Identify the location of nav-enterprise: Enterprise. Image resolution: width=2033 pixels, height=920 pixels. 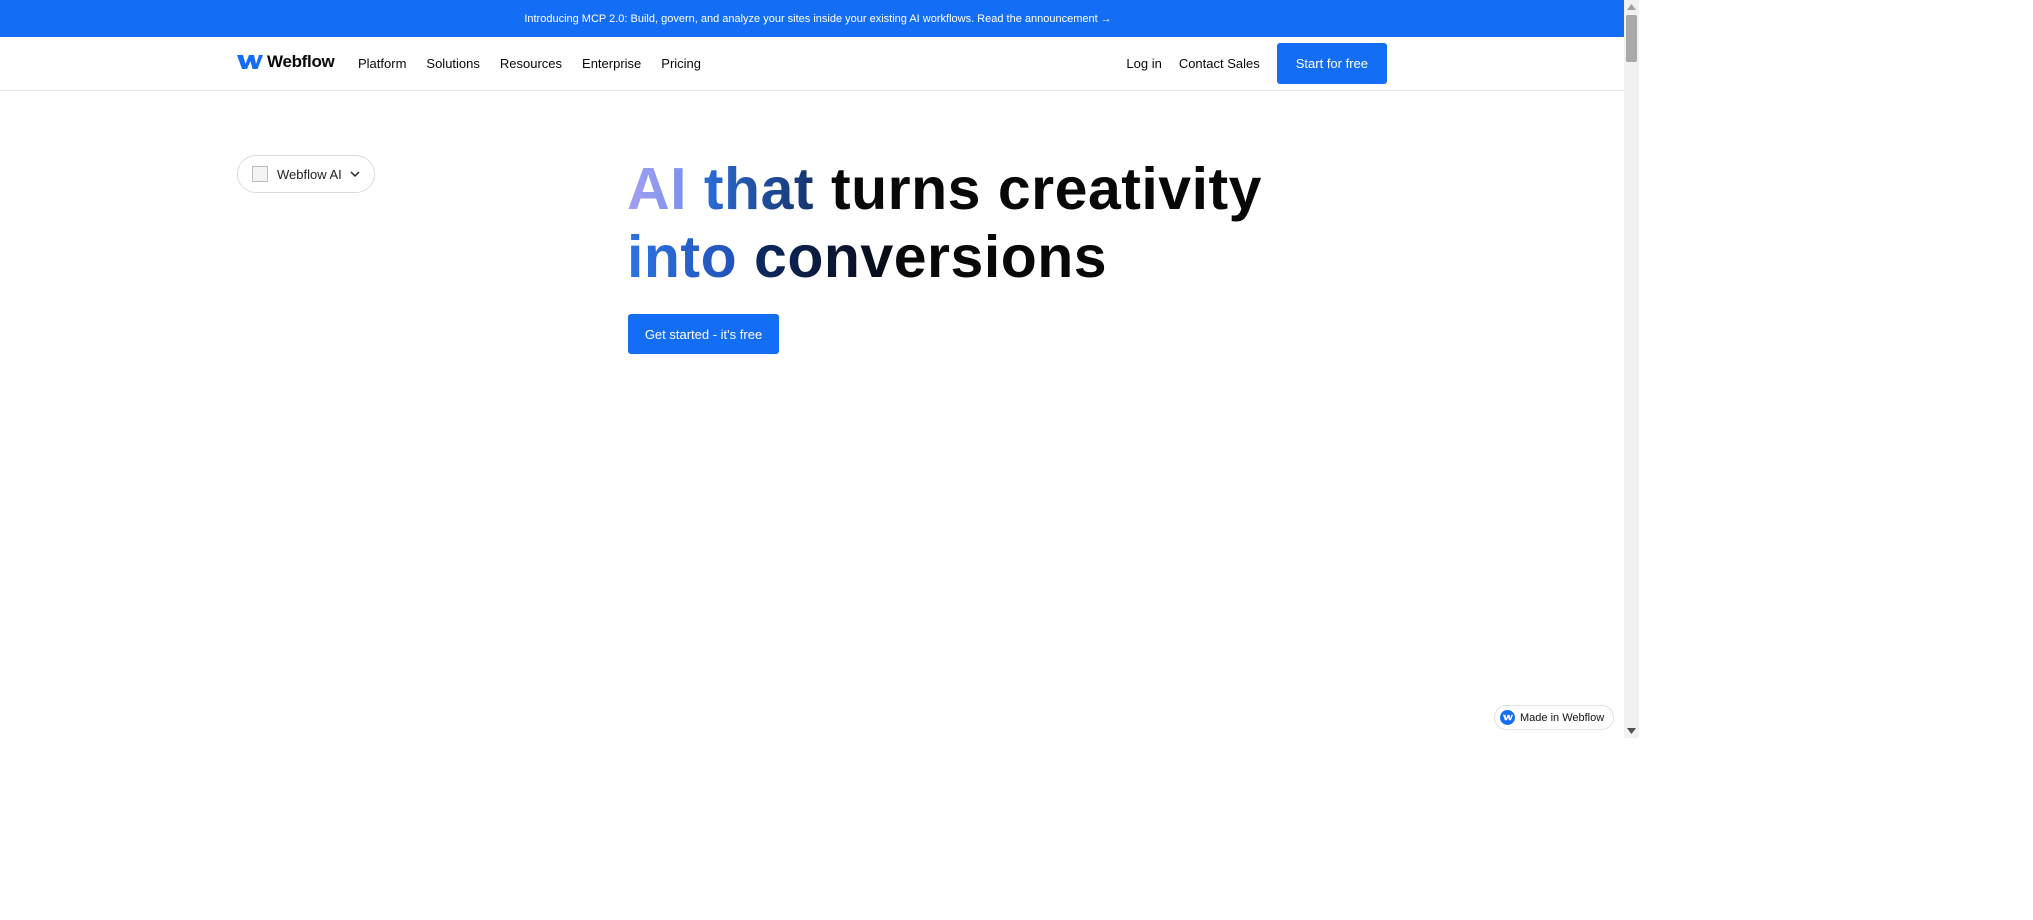
(611, 63).